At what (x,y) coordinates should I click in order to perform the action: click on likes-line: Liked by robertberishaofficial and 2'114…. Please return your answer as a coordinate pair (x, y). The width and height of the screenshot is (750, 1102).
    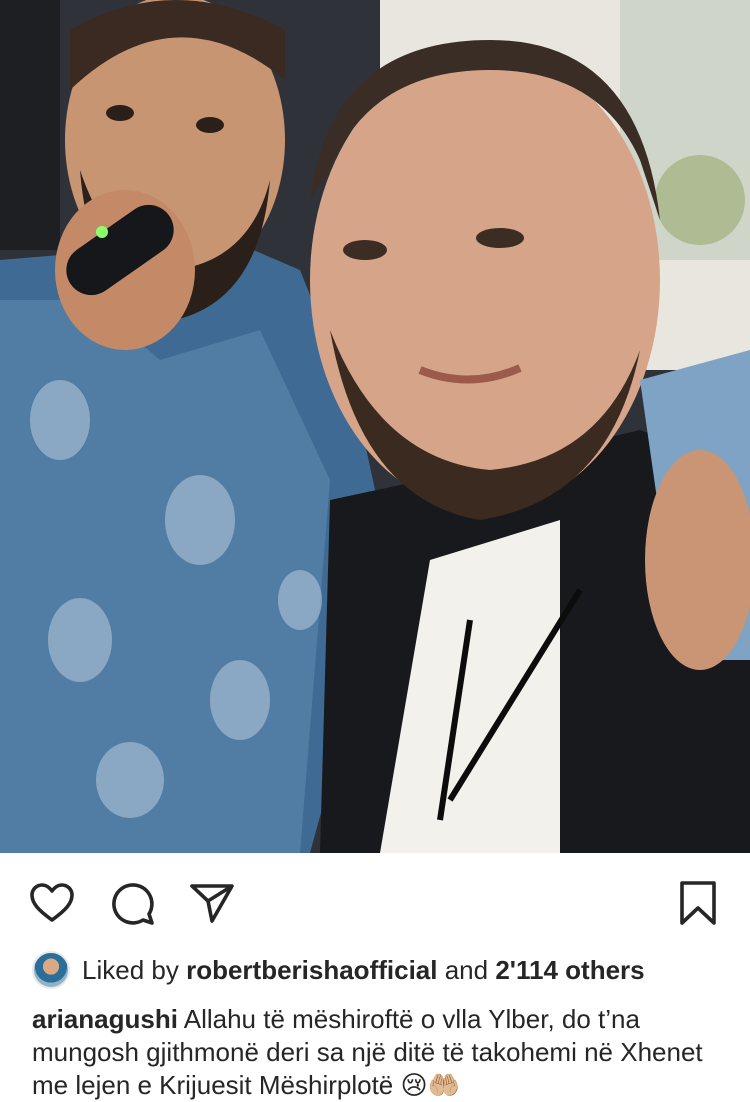
    Looking at the image, I should click on (382, 970).